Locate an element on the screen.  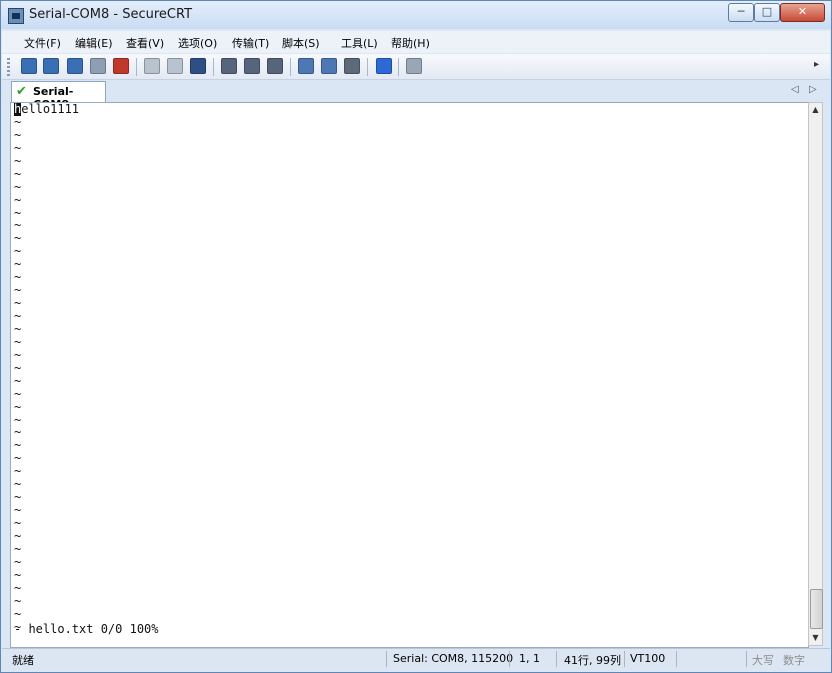
toolbar-grip is located at coordinates (8, 67).